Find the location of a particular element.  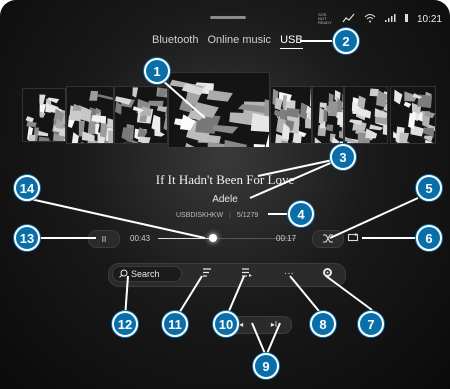

source-info: USBDISKHKW | 5/1279 is located at coordinates (217, 215).